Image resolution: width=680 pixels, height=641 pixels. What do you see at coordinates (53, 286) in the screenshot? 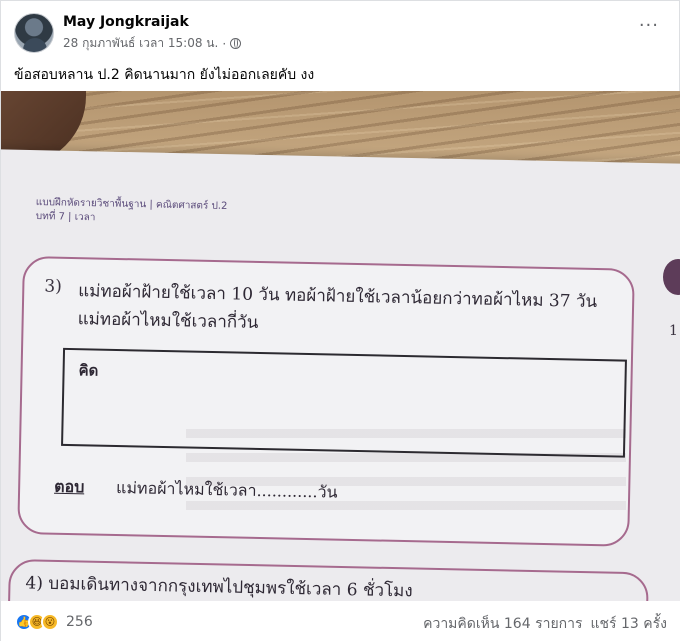
I see `question-number: 3)` at bounding box center [53, 286].